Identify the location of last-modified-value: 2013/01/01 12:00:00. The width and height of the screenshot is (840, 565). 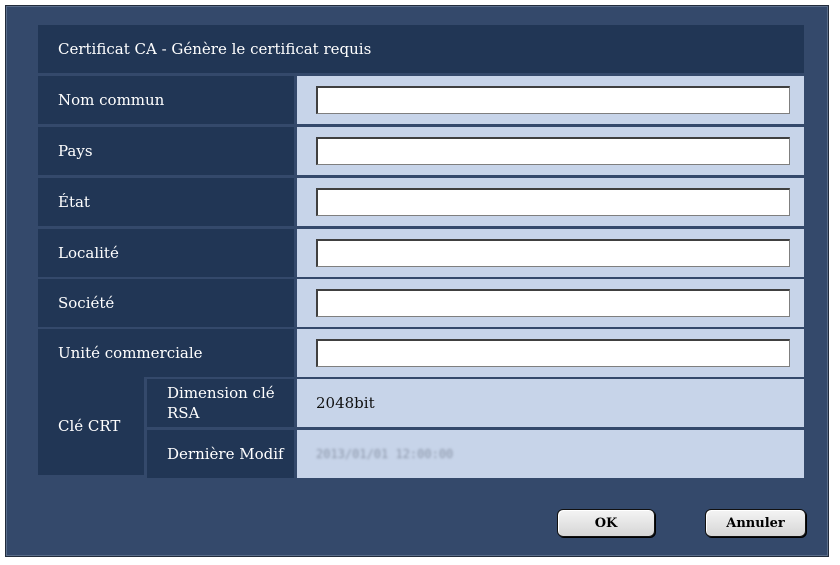
(550, 454).